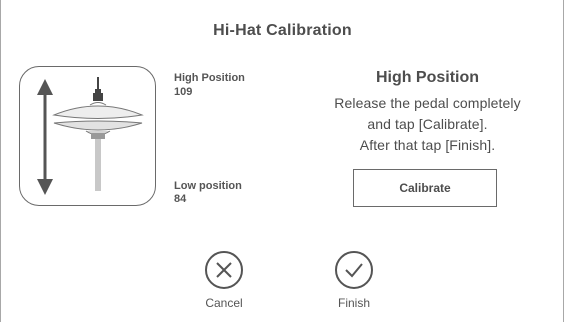 This screenshot has width=565, height=322. I want to click on high-position-value: 109, so click(183, 92).